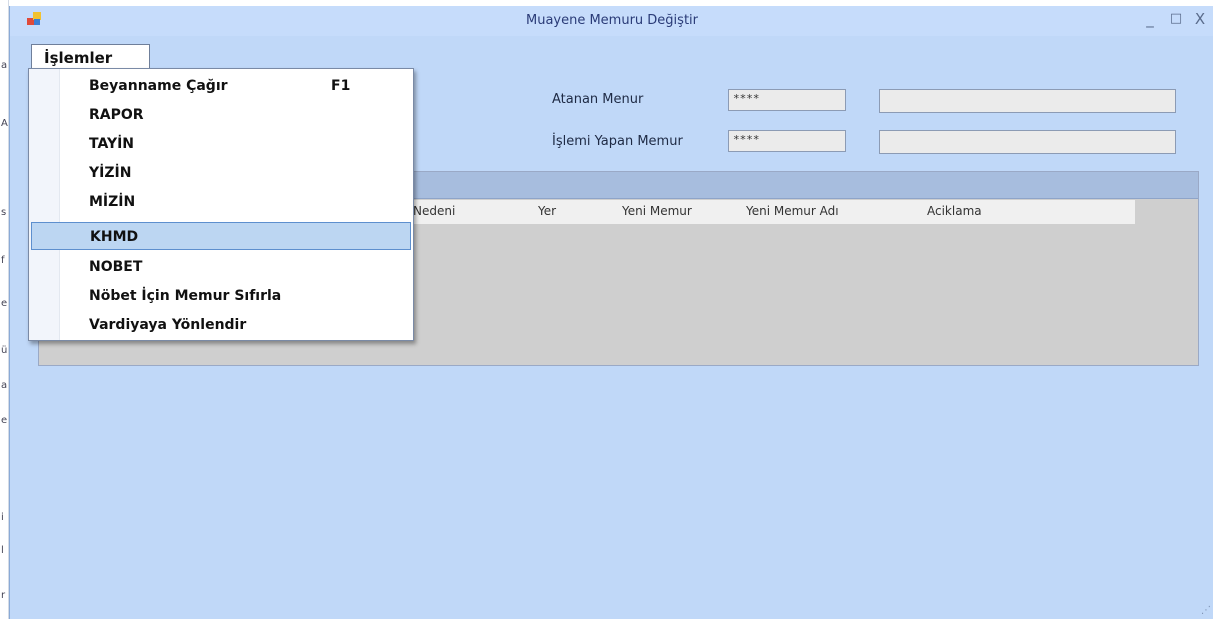 The image size is (1213, 619). Describe the element at coordinates (1200, 19) in the screenshot. I see `close-button: X` at that location.